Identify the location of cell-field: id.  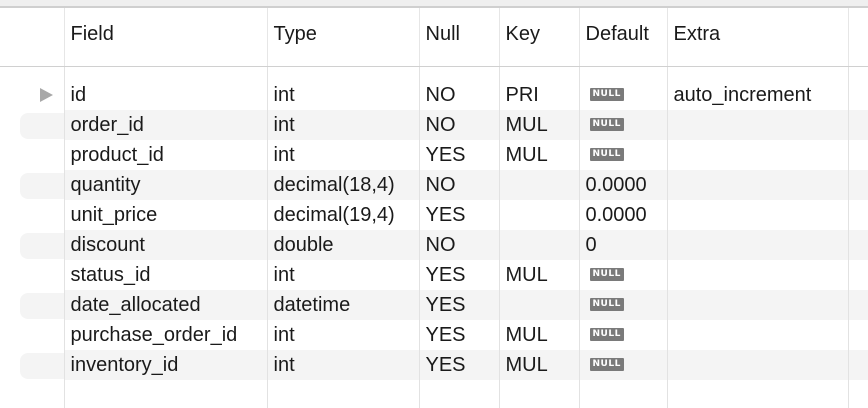
(165, 95).